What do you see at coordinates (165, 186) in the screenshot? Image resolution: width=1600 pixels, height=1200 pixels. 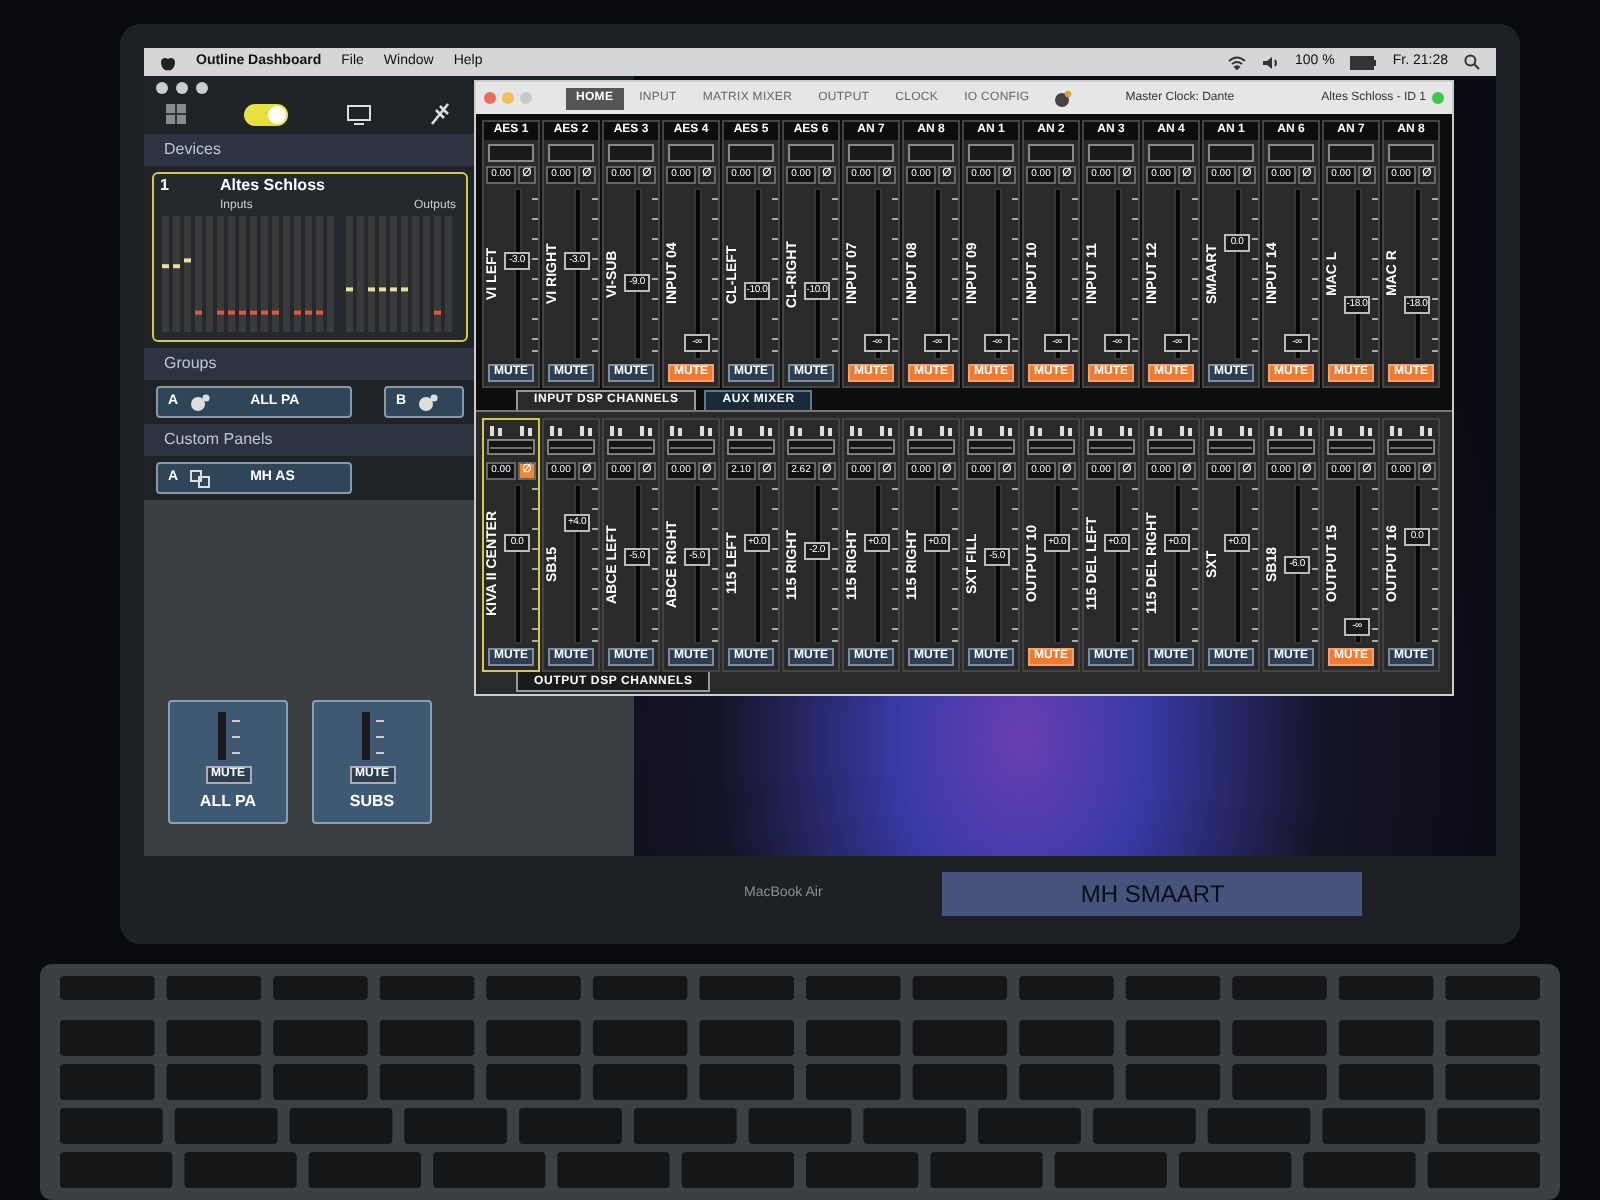 I see `device-number: 1` at bounding box center [165, 186].